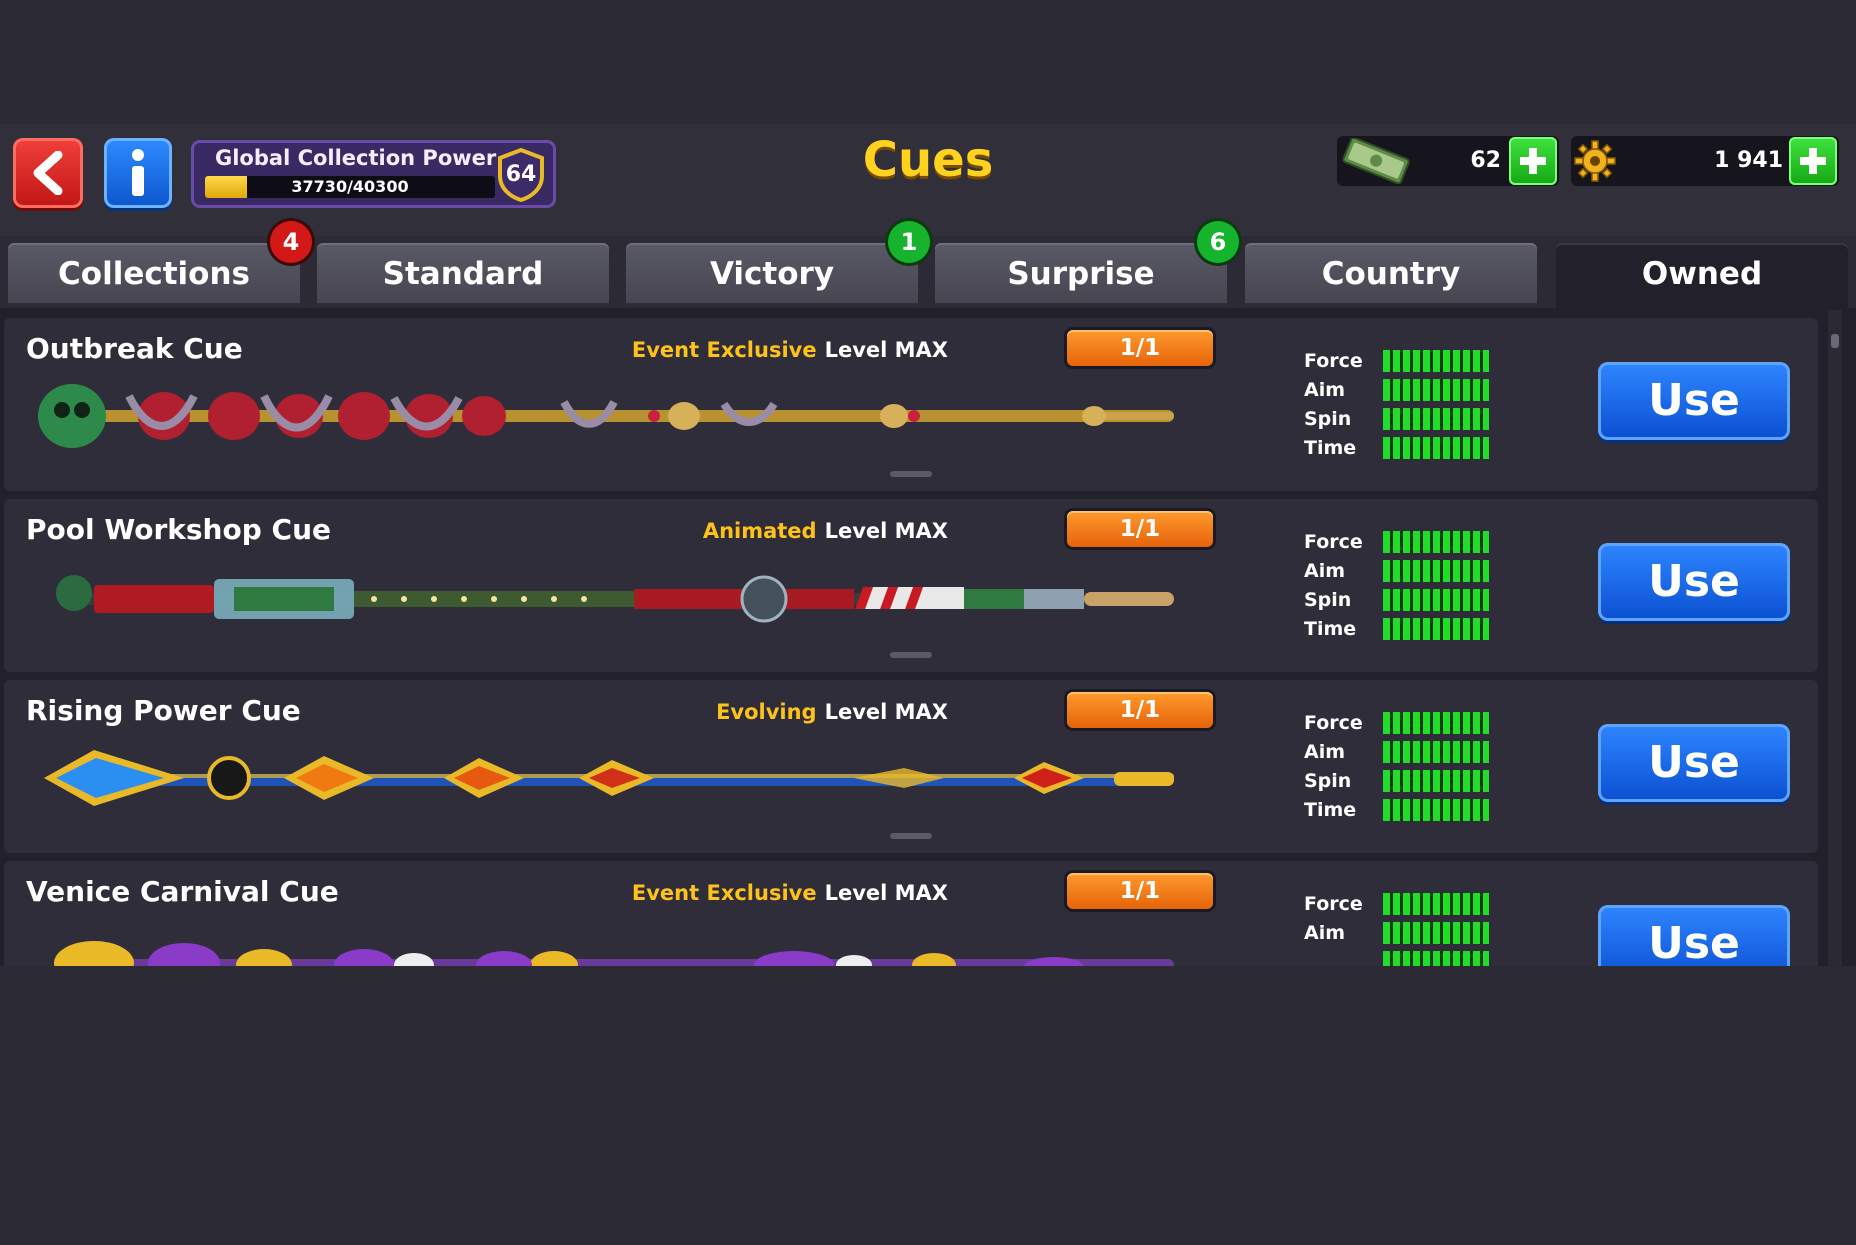  I want to click on page-title: Cues, so click(928, 160).